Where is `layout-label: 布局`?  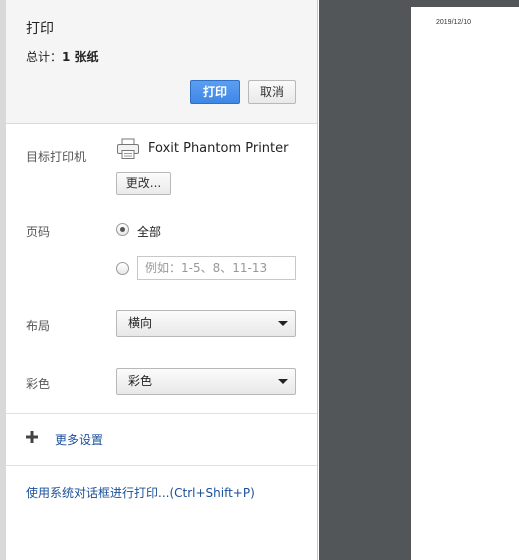
layout-label: 布局 is located at coordinates (38, 326).